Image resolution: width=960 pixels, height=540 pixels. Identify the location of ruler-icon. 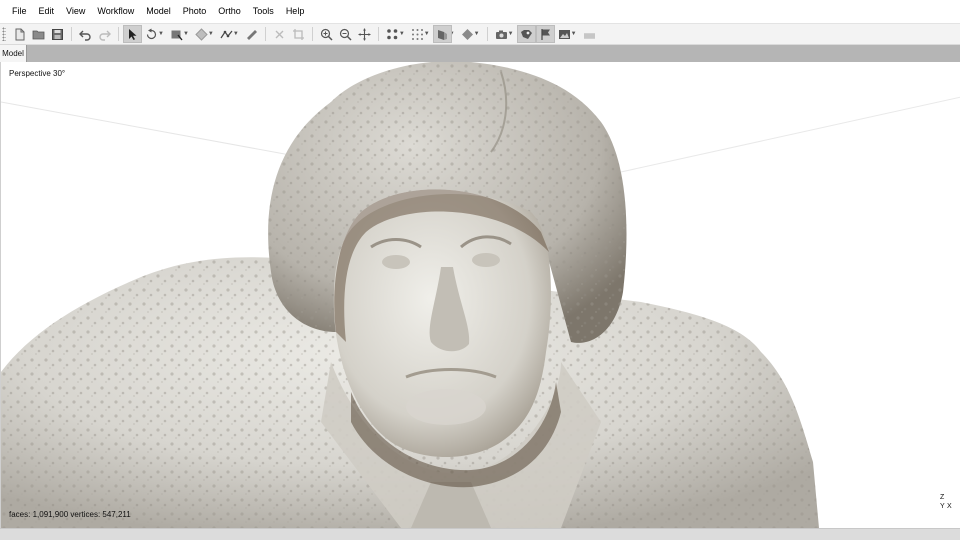
(251, 34).